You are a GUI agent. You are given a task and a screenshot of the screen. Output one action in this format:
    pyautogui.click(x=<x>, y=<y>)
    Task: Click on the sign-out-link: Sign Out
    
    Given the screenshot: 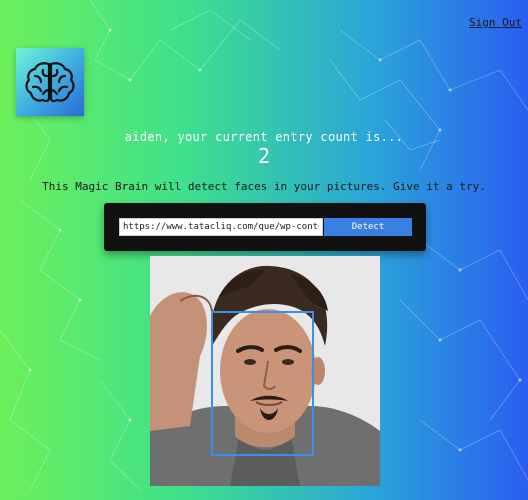 What is the action you would take?
    pyautogui.click(x=495, y=22)
    